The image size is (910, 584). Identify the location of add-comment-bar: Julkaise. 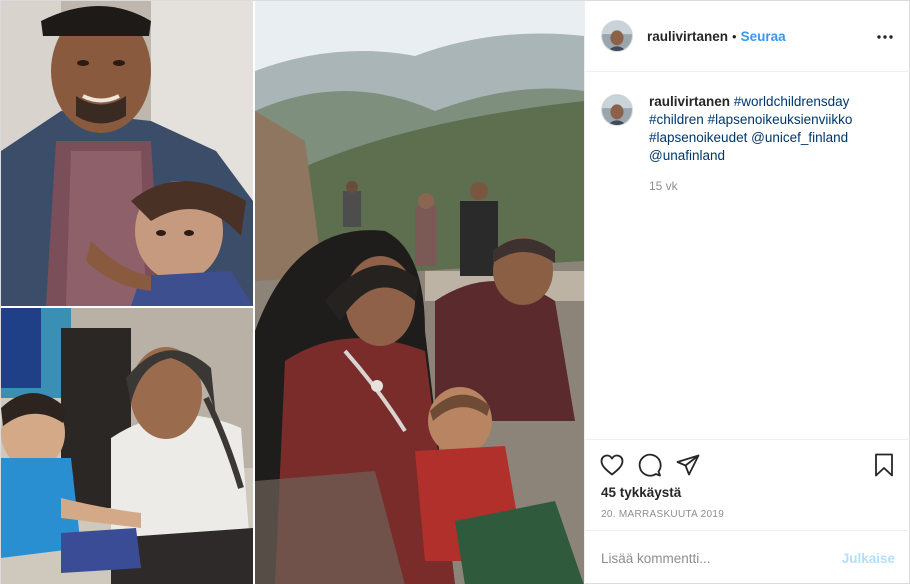
(747, 557).